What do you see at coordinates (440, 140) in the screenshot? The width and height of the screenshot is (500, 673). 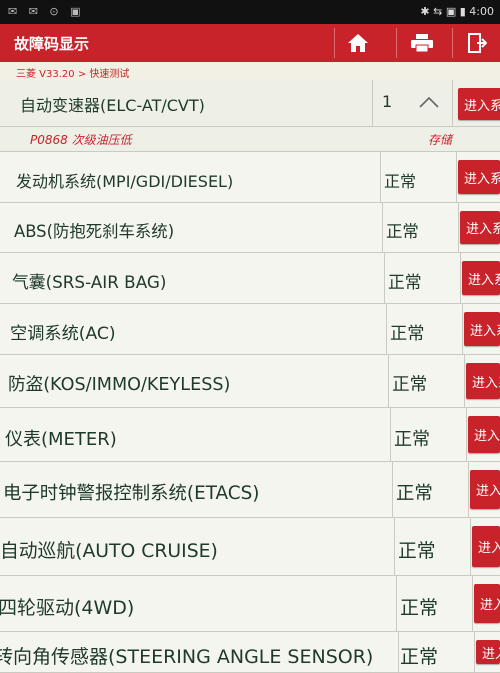 I see `dtc-status: 存储` at bounding box center [440, 140].